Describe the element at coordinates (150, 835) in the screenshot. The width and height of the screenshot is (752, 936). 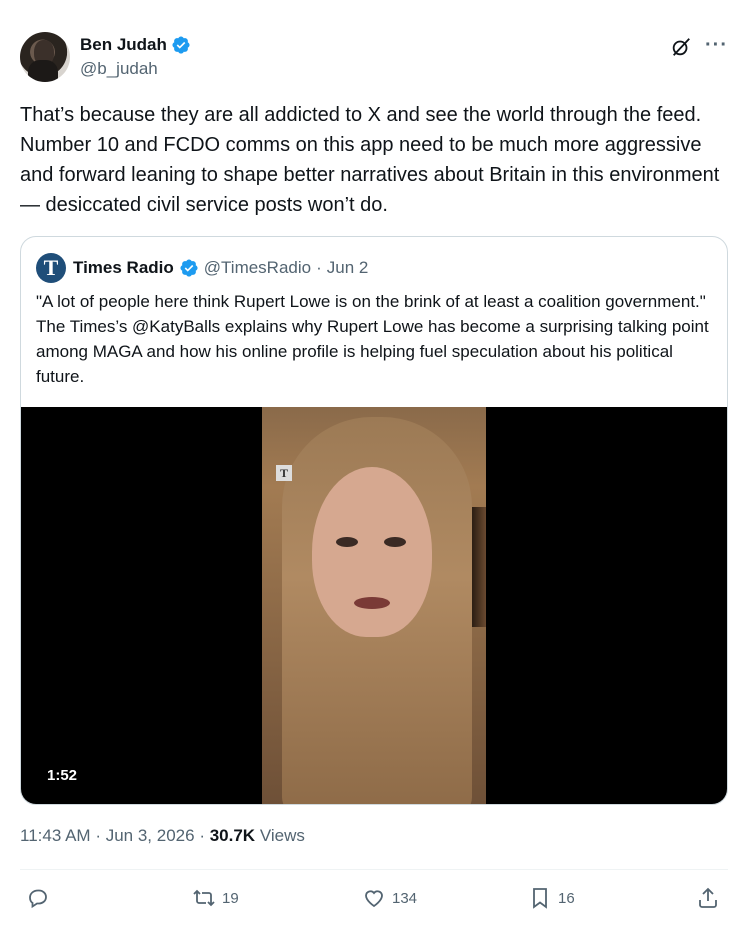
I see `tweet-date: Jun 3, 2026` at that location.